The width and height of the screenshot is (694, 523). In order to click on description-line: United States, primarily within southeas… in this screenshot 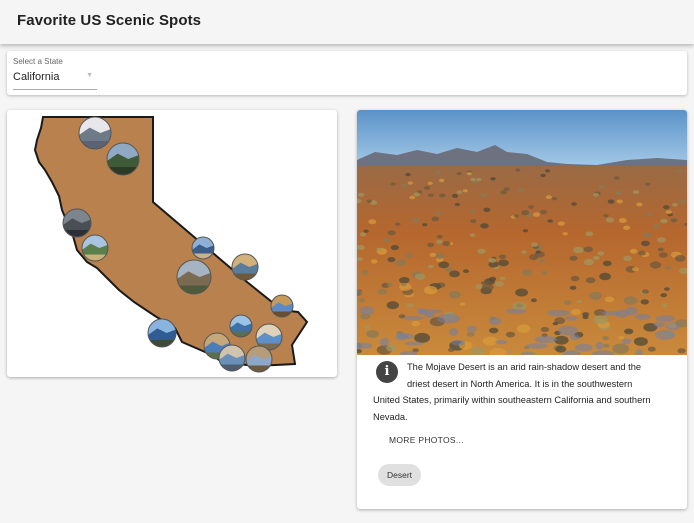, I will do `click(512, 400)`.